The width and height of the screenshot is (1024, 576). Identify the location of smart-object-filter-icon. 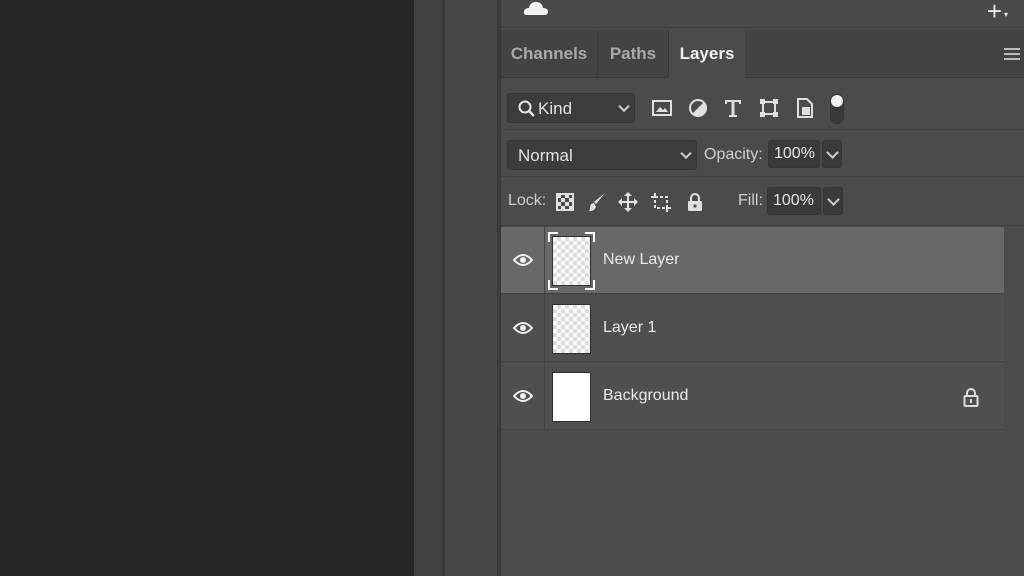
(805, 108).